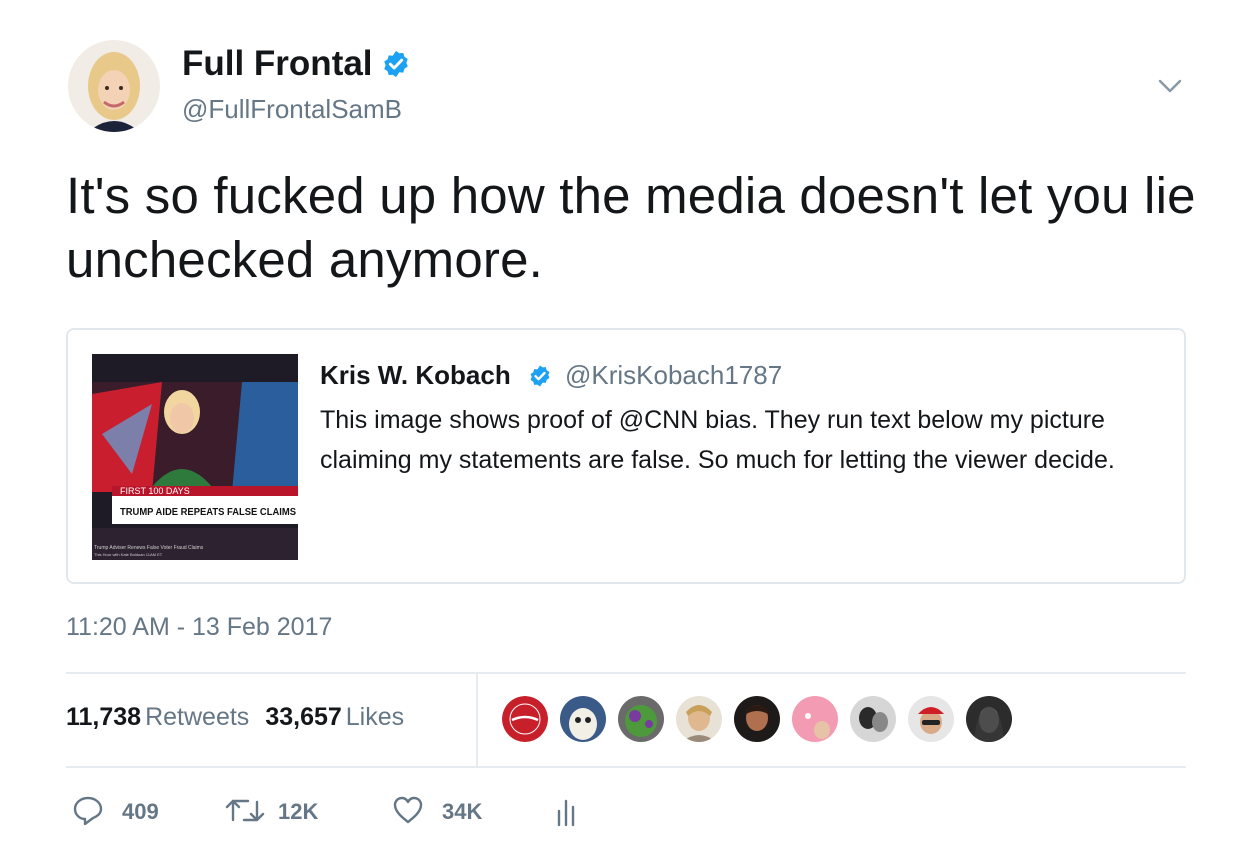 The image size is (1242, 858). What do you see at coordinates (437, 812) in the screenshot?
I see `like-button: 34K` at bounding box center [437, 812].